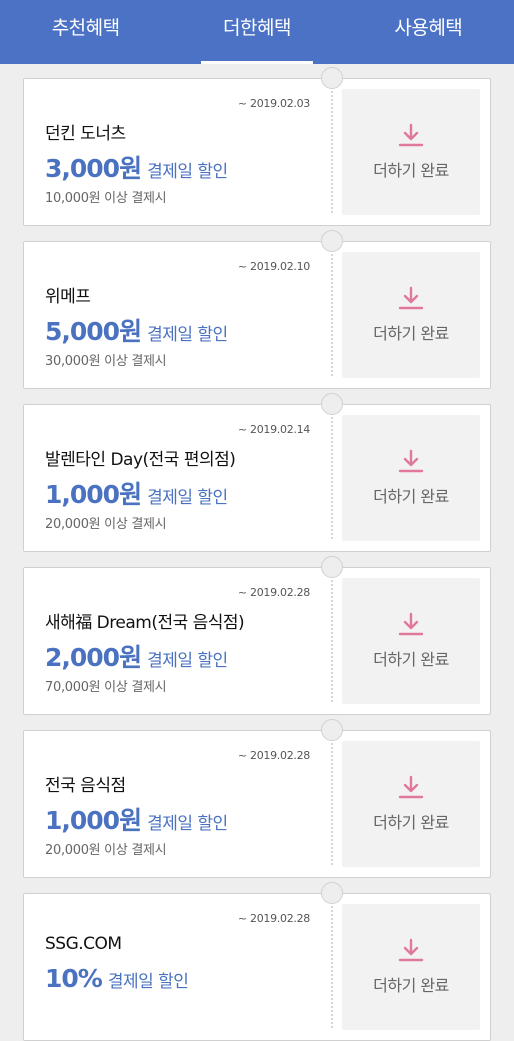 Image resolution: width=514 pixels, height=1041 pixels. Describe the element at coordinates (68, 297) in the screenshot. I see `merchant-name: 위메프` at that location.